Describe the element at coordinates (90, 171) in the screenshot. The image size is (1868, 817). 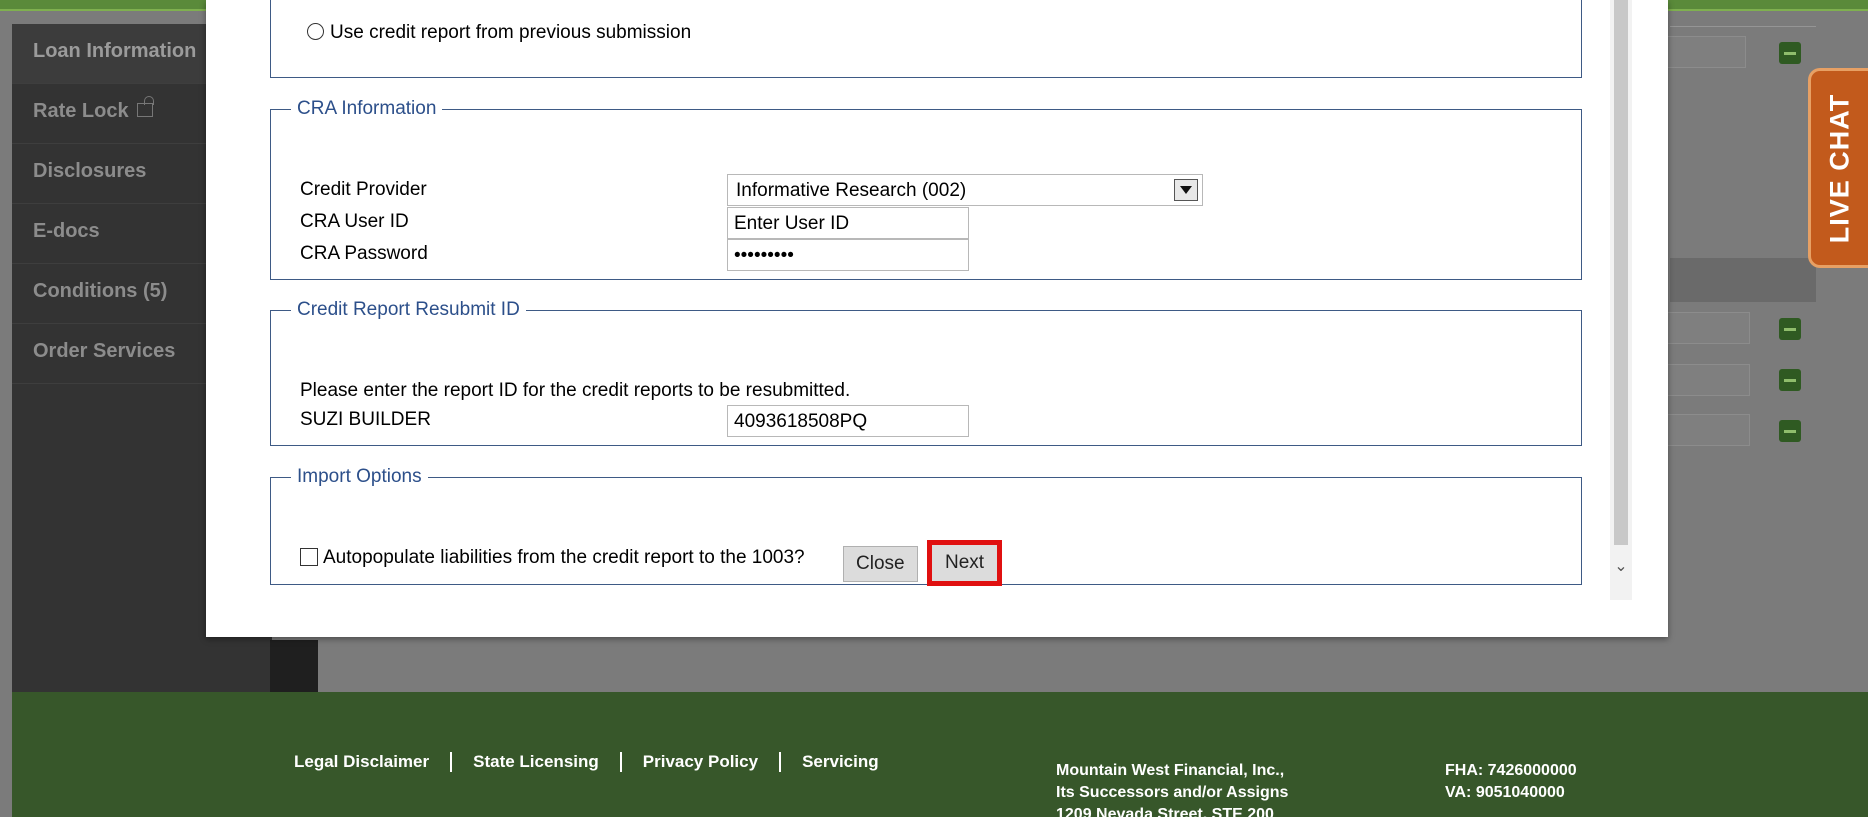
I see `sidebar-item-label: Disclosures` at that location.